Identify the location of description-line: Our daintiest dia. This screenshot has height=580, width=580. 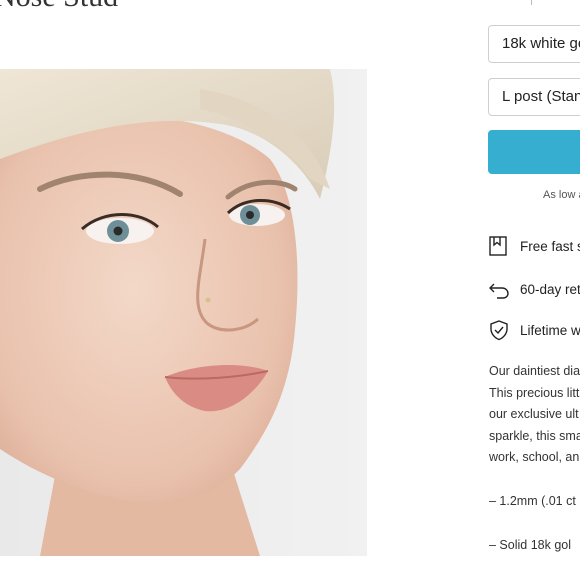
(534, 371).